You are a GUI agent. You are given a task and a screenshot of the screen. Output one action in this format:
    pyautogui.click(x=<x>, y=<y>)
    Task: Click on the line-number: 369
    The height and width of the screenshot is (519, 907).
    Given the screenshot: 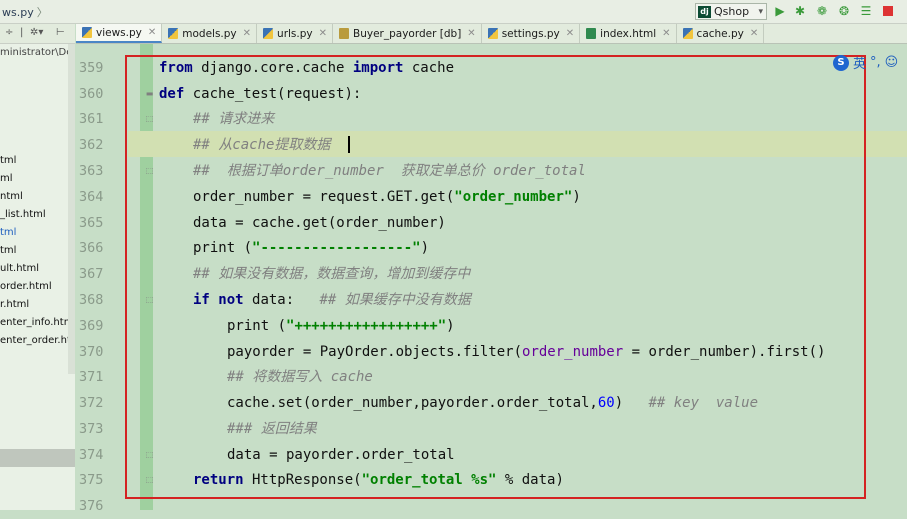 What is the action you would take?
    pyautogui.click(x=91, y=326)
    